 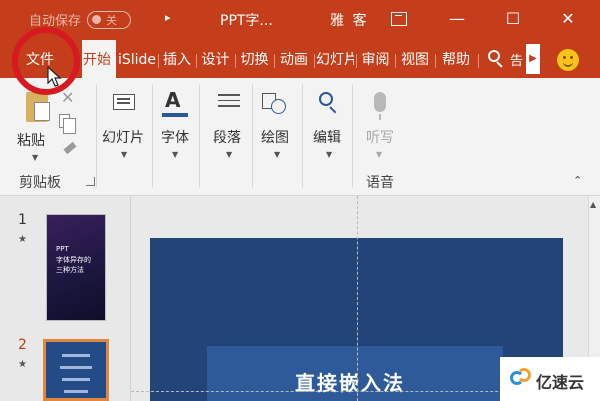 What do you see at coordinates (38, 107) in the screenshot?
I see `paste-icon` at bounding box center [38, 107].